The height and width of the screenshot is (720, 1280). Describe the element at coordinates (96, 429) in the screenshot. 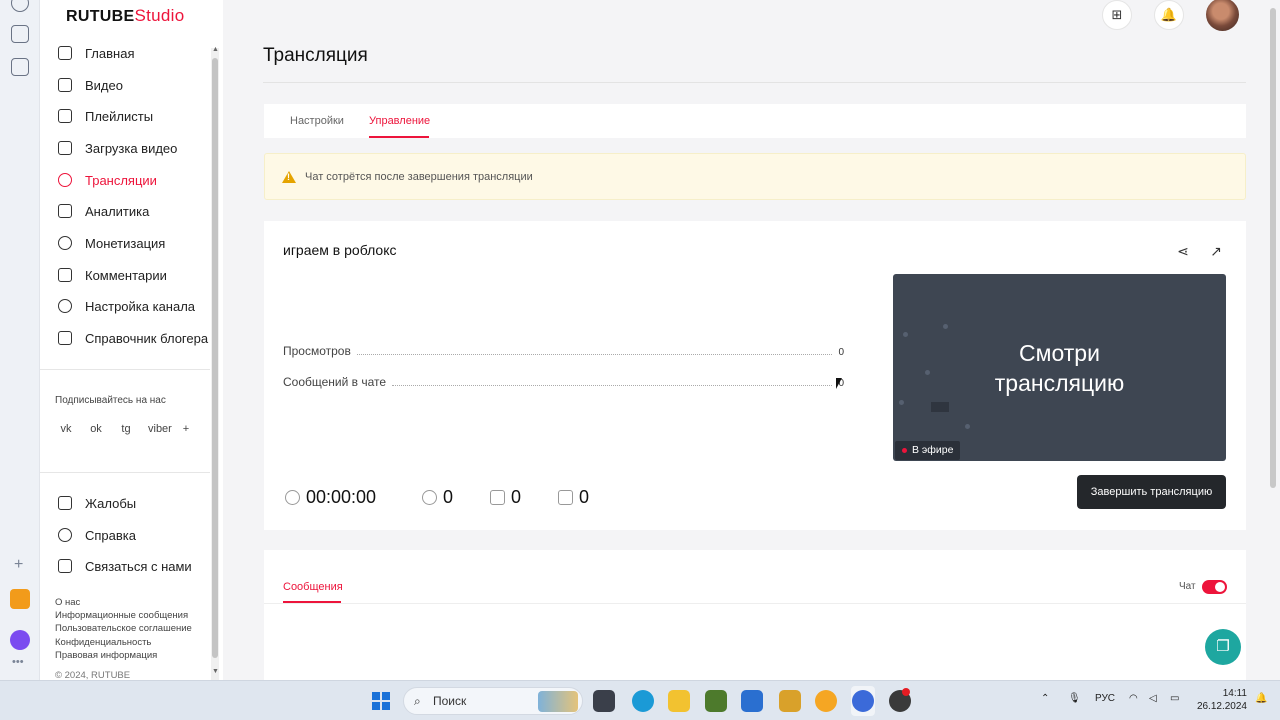

I see `ok-icon: ok` at that location.